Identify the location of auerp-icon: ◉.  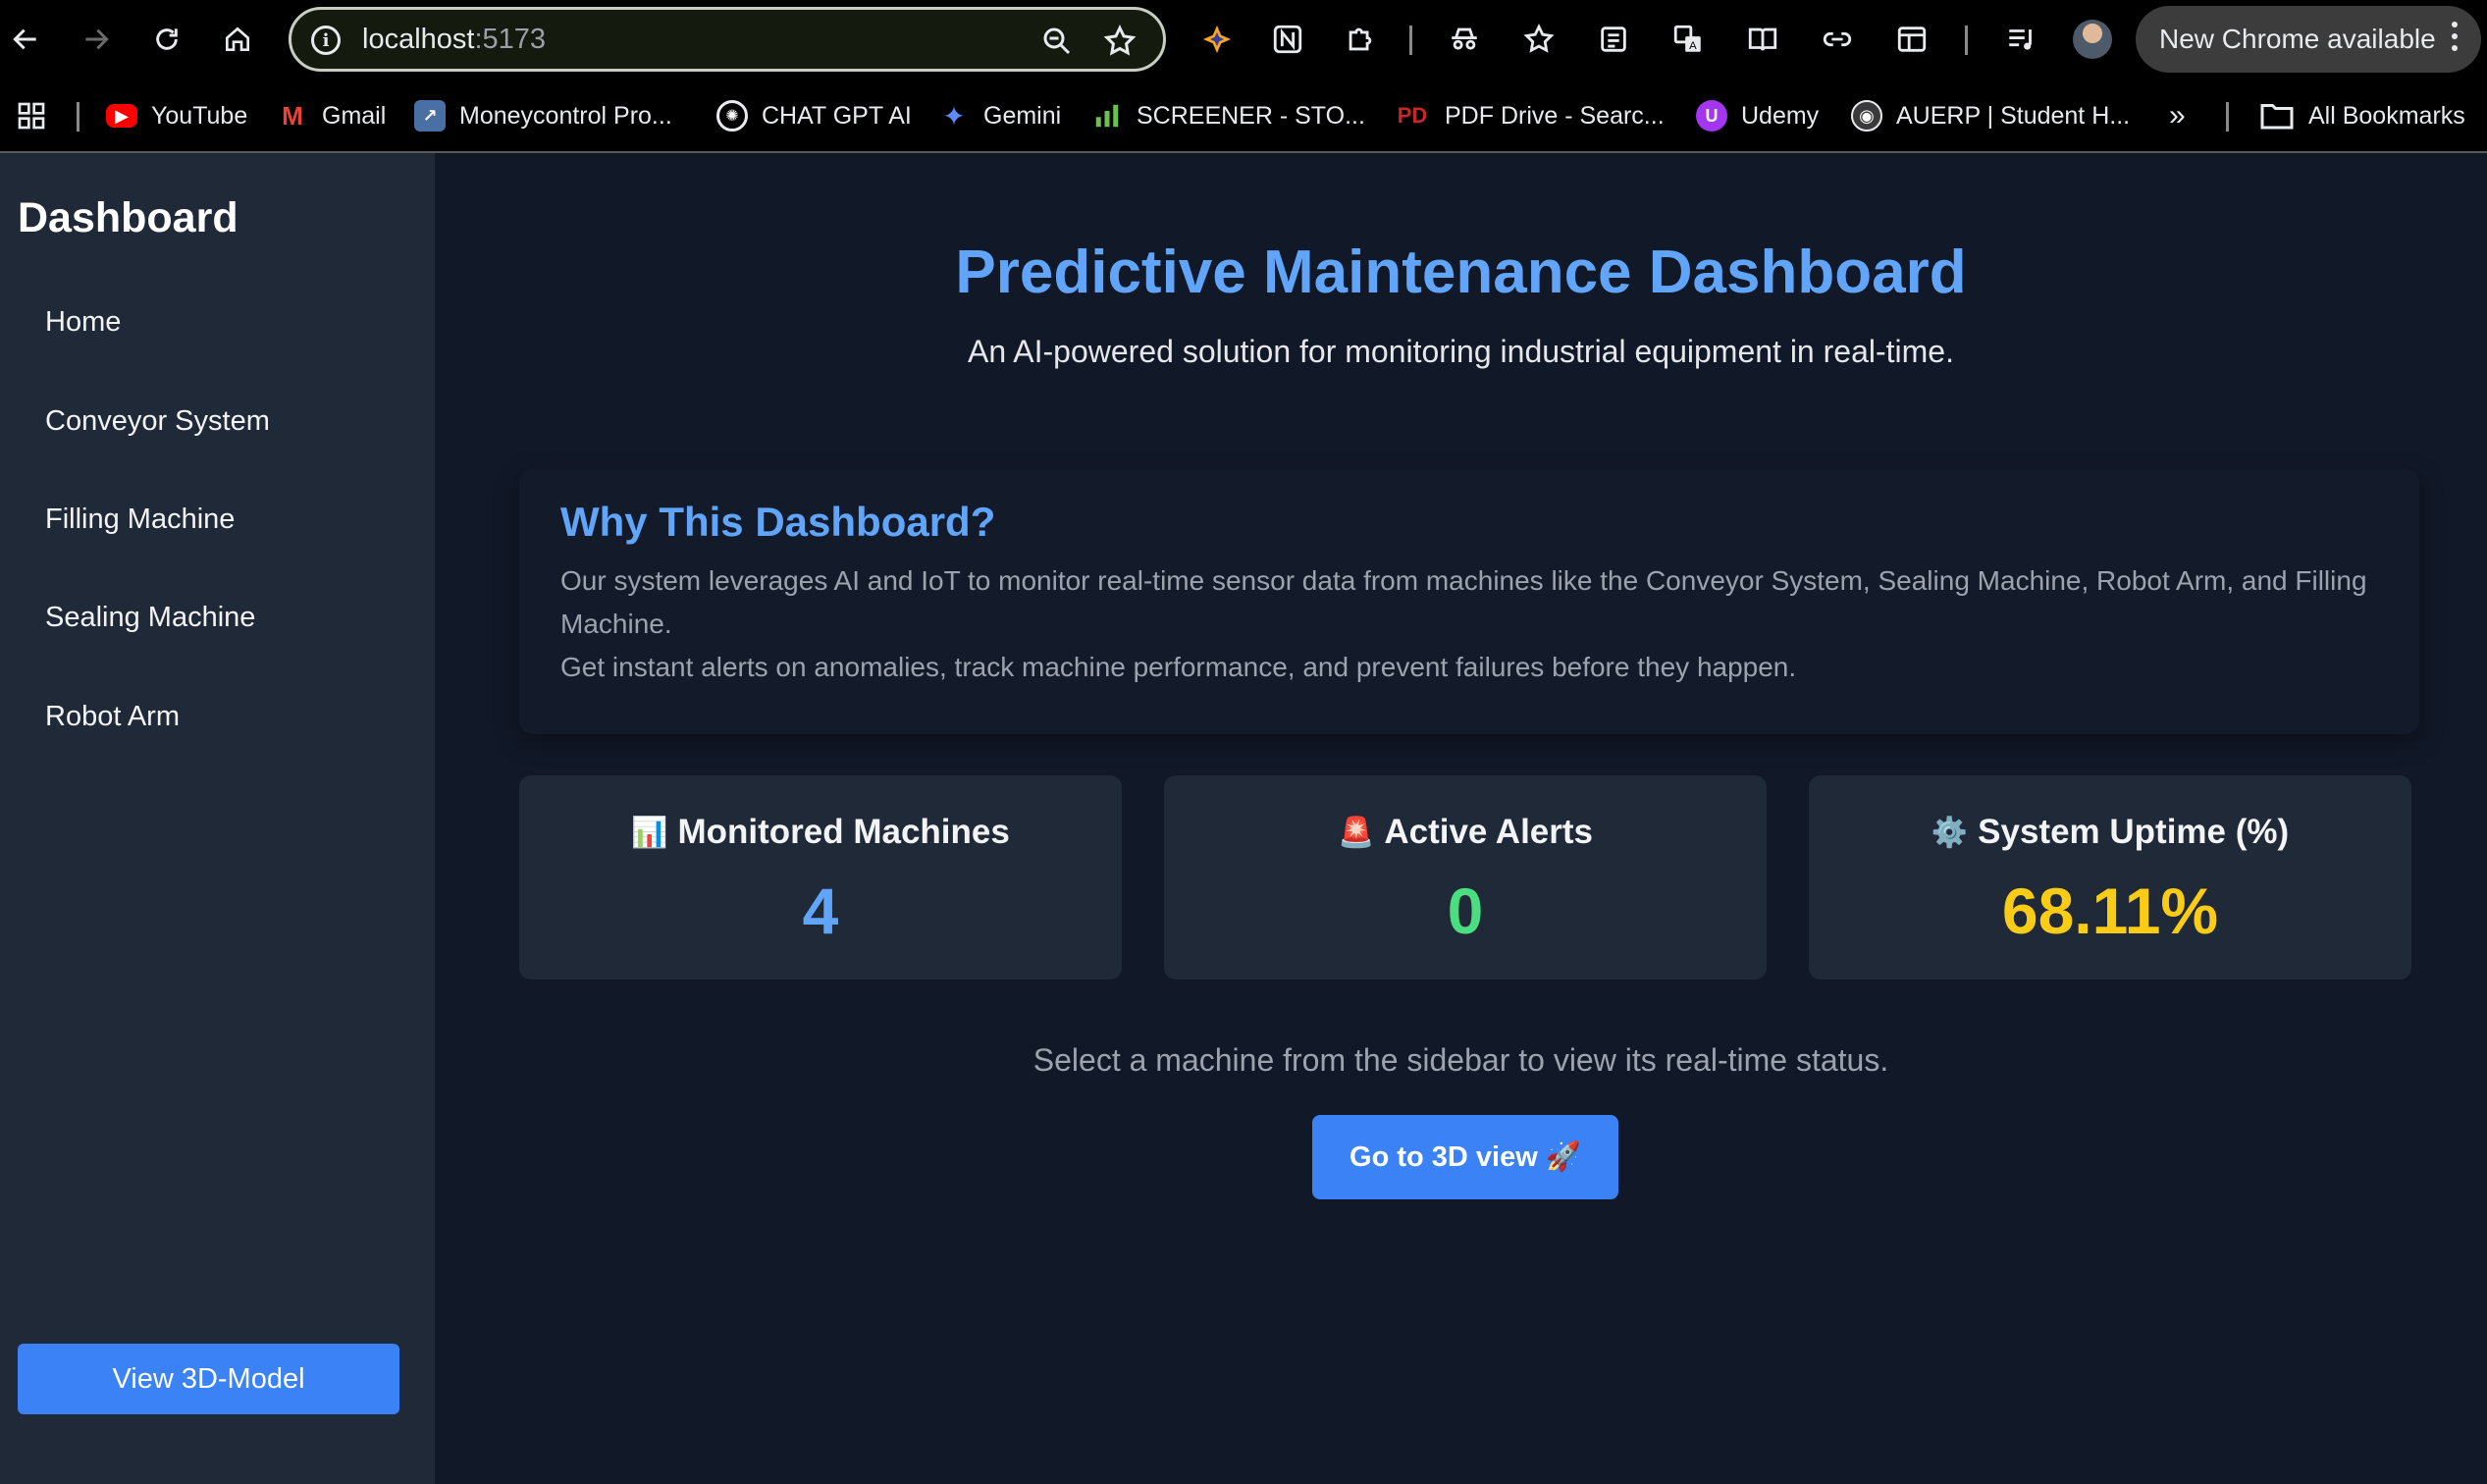
(1866, 116).